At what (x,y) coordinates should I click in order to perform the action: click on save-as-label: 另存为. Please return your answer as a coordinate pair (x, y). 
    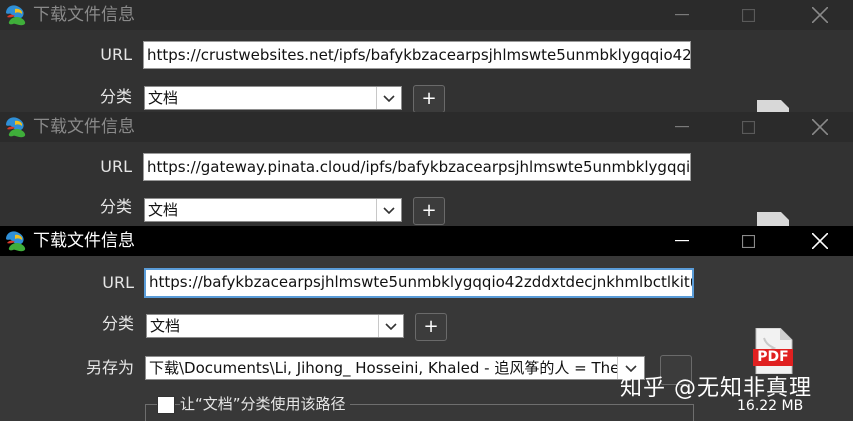
    Looking at the image, I should click on (109, 367).